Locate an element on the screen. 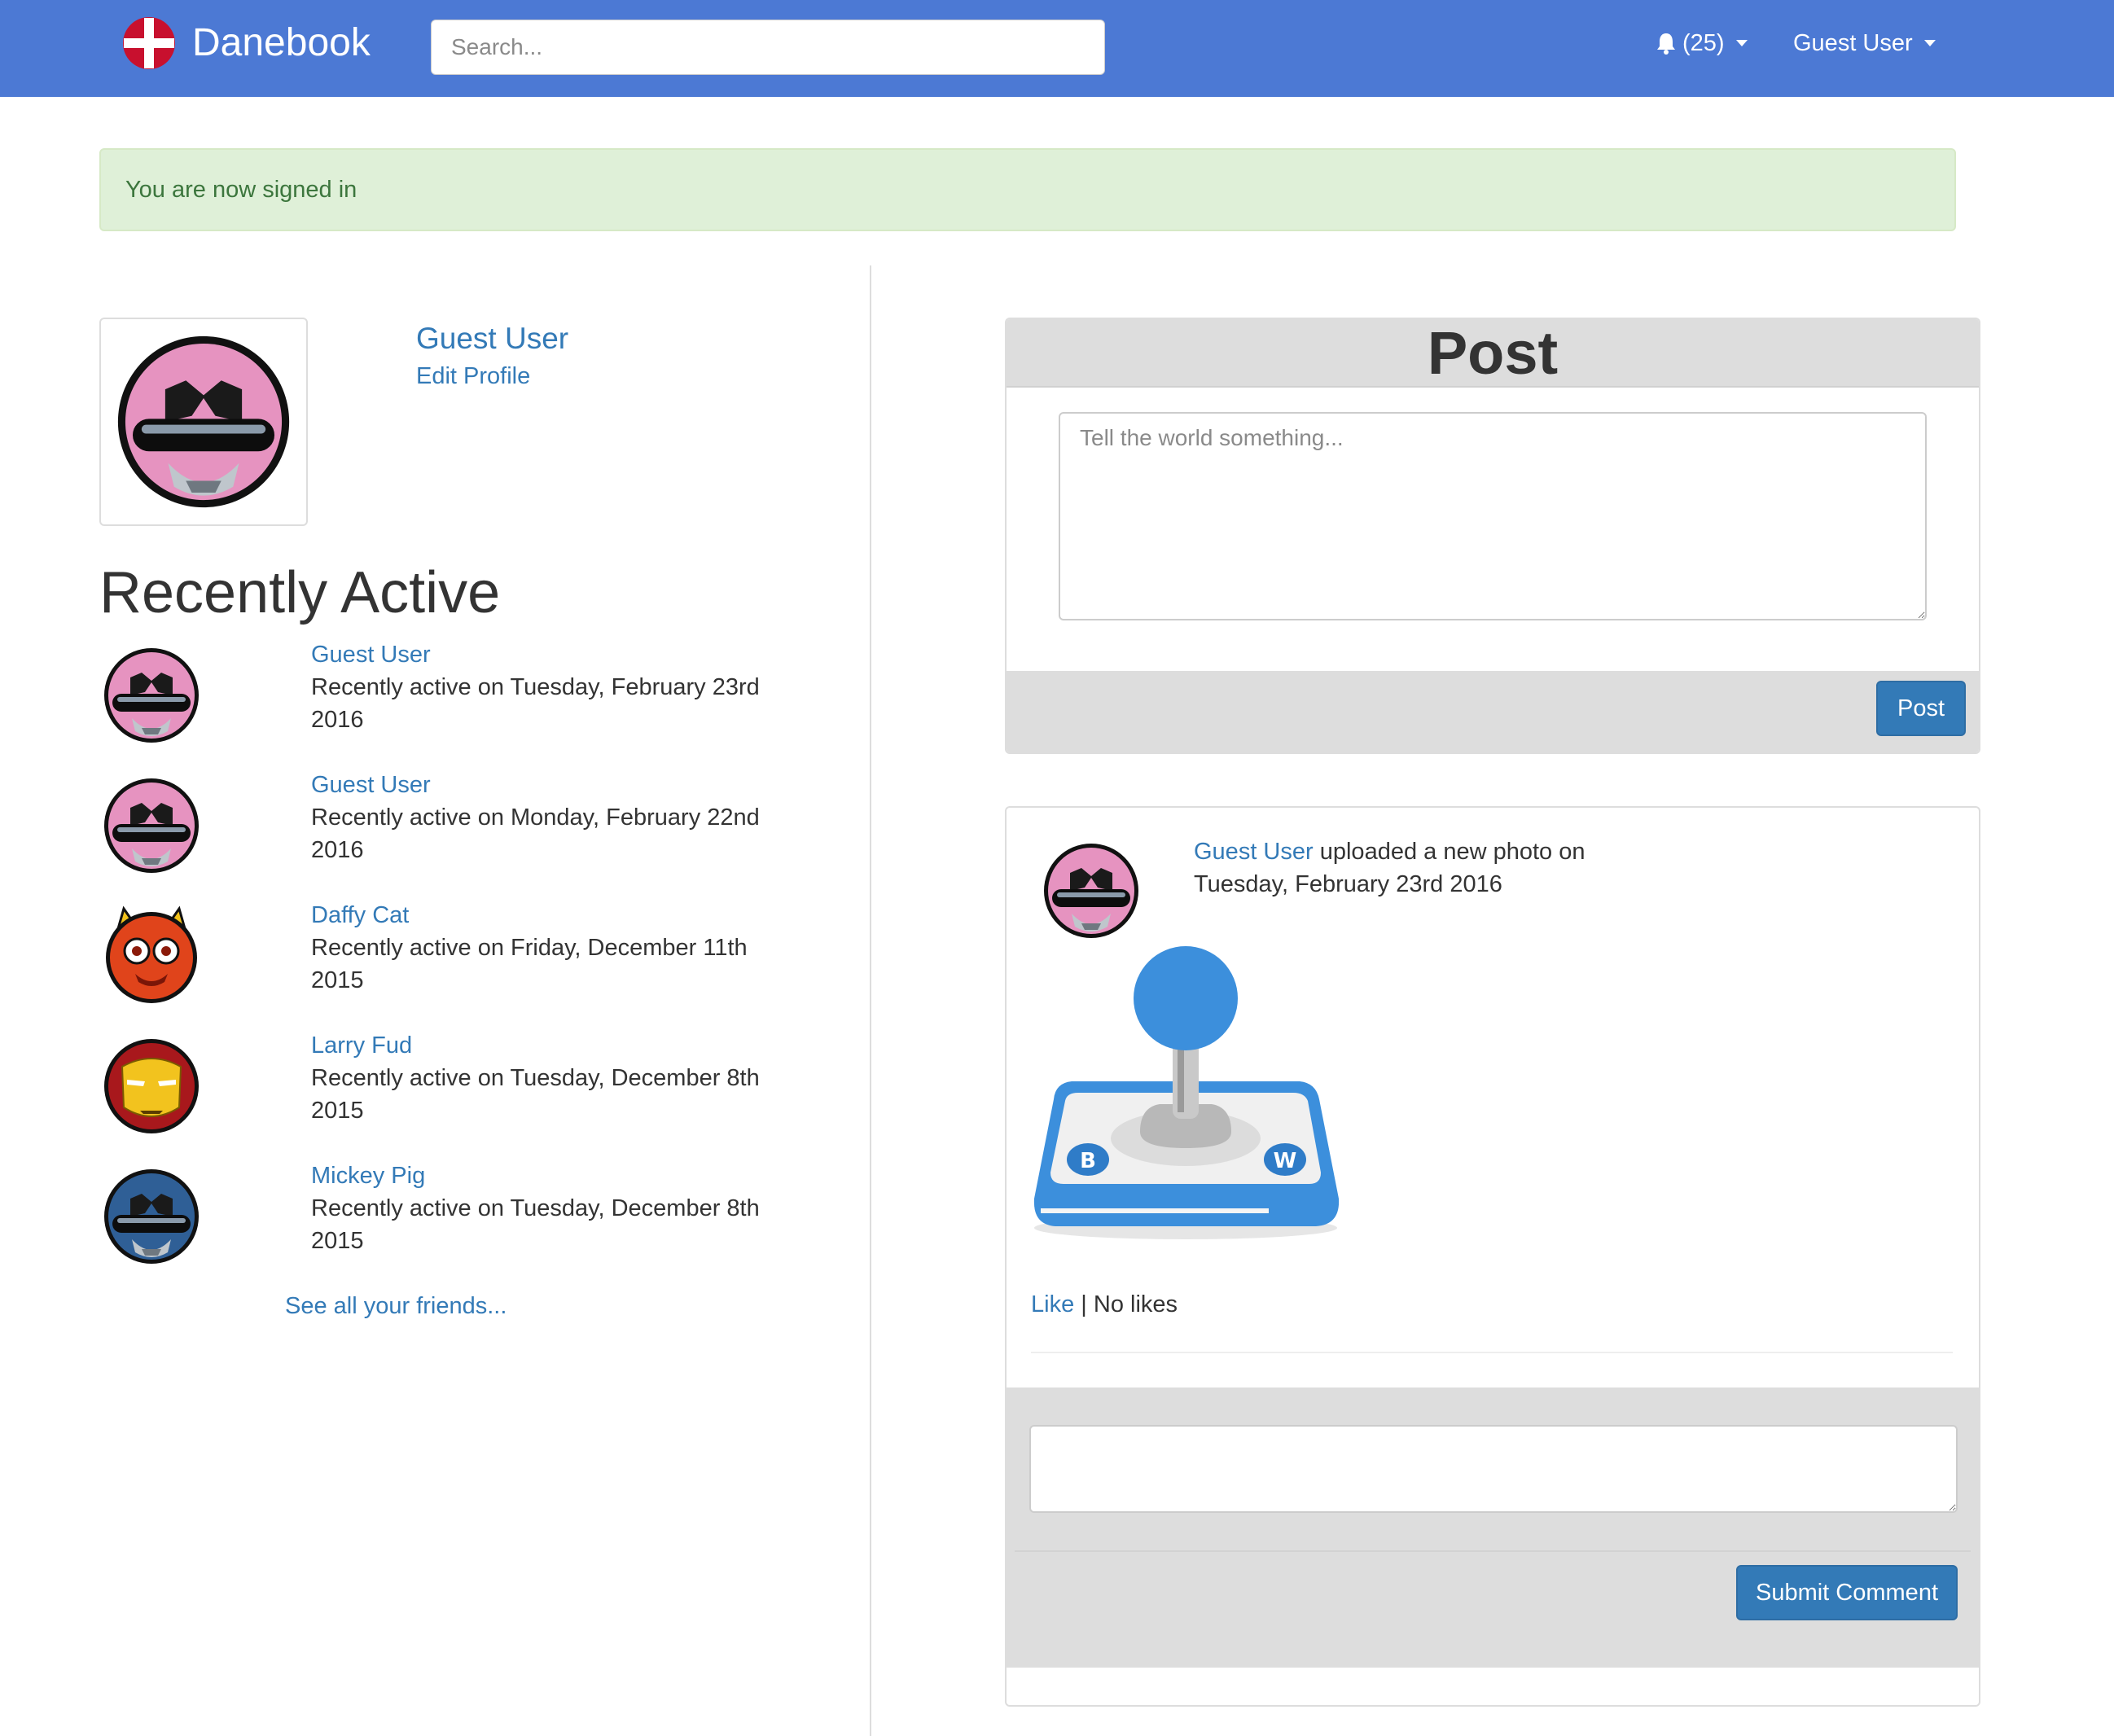 The height and width of the screenshot is (1736, 2114). post-composer-panel: Post Post is located at coordinates (1492, 536).